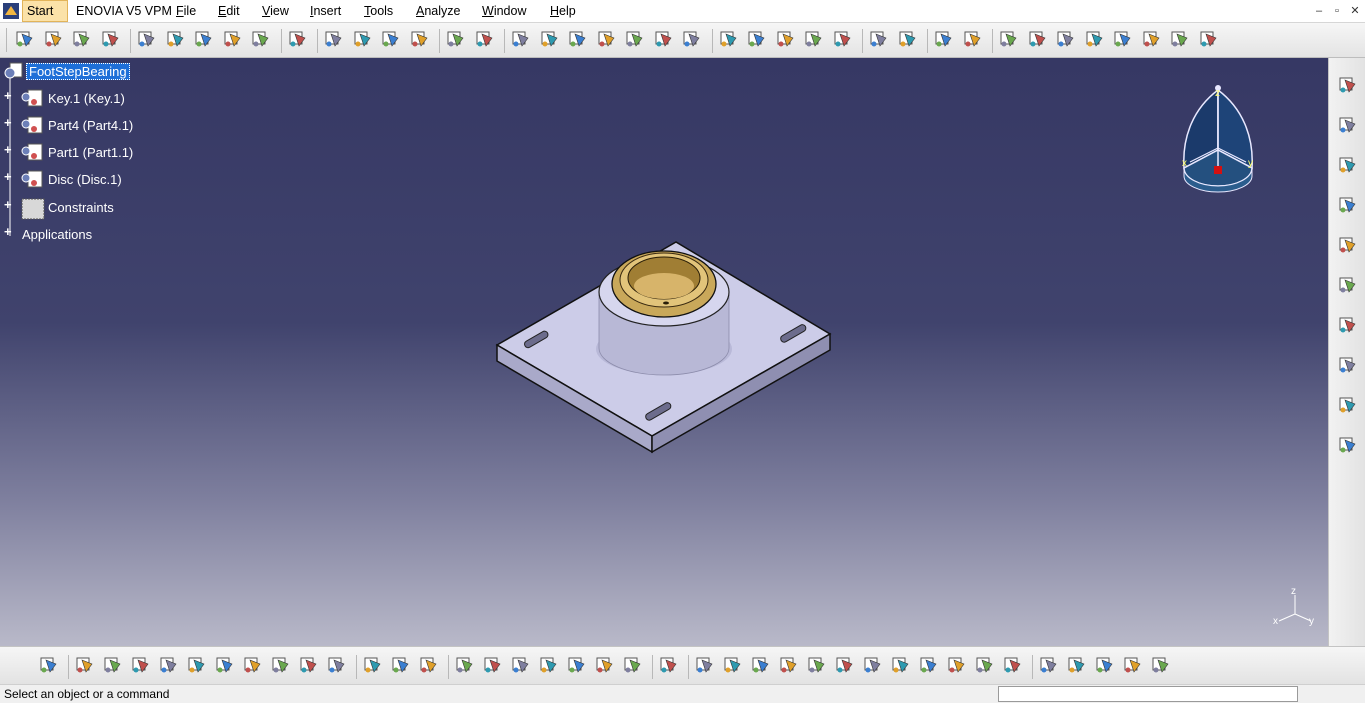 This screenshot has width=1365, height=703. Describe the element at coordinates (908, 39) in the screenshot. I see `distance-icon` at that location.